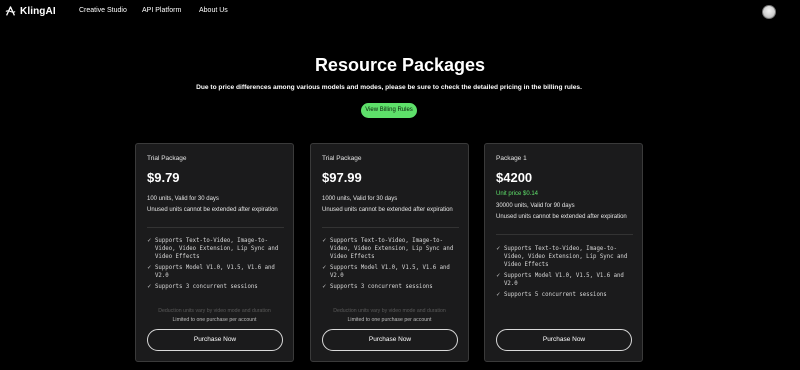 This screenshot has width=800, height=370. What do you see at coordinates (400, 65) in the screenshot?
I see `page-title: Resource Packages` at bounding box center [400, 65].